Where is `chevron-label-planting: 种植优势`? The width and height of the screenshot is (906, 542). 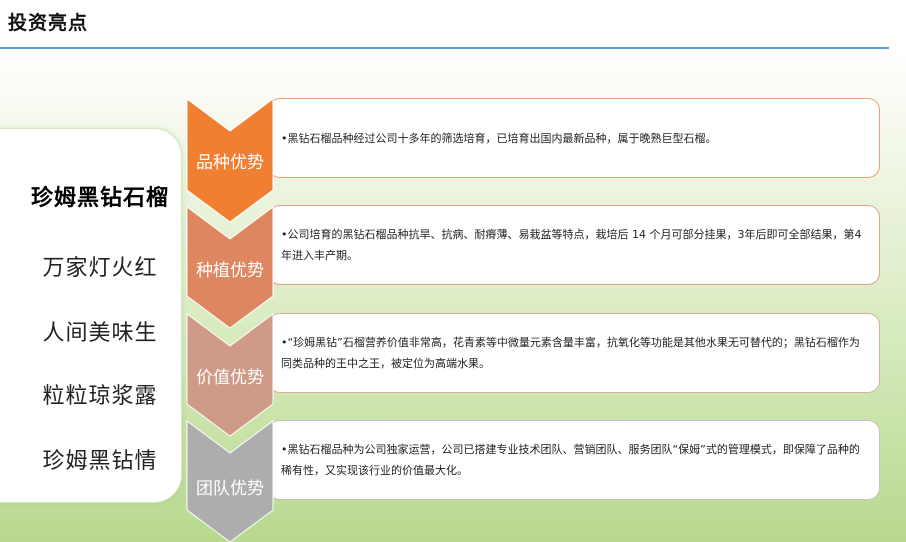 chevron-label-planting: 种植优势 is located at coordinates (230, 271).